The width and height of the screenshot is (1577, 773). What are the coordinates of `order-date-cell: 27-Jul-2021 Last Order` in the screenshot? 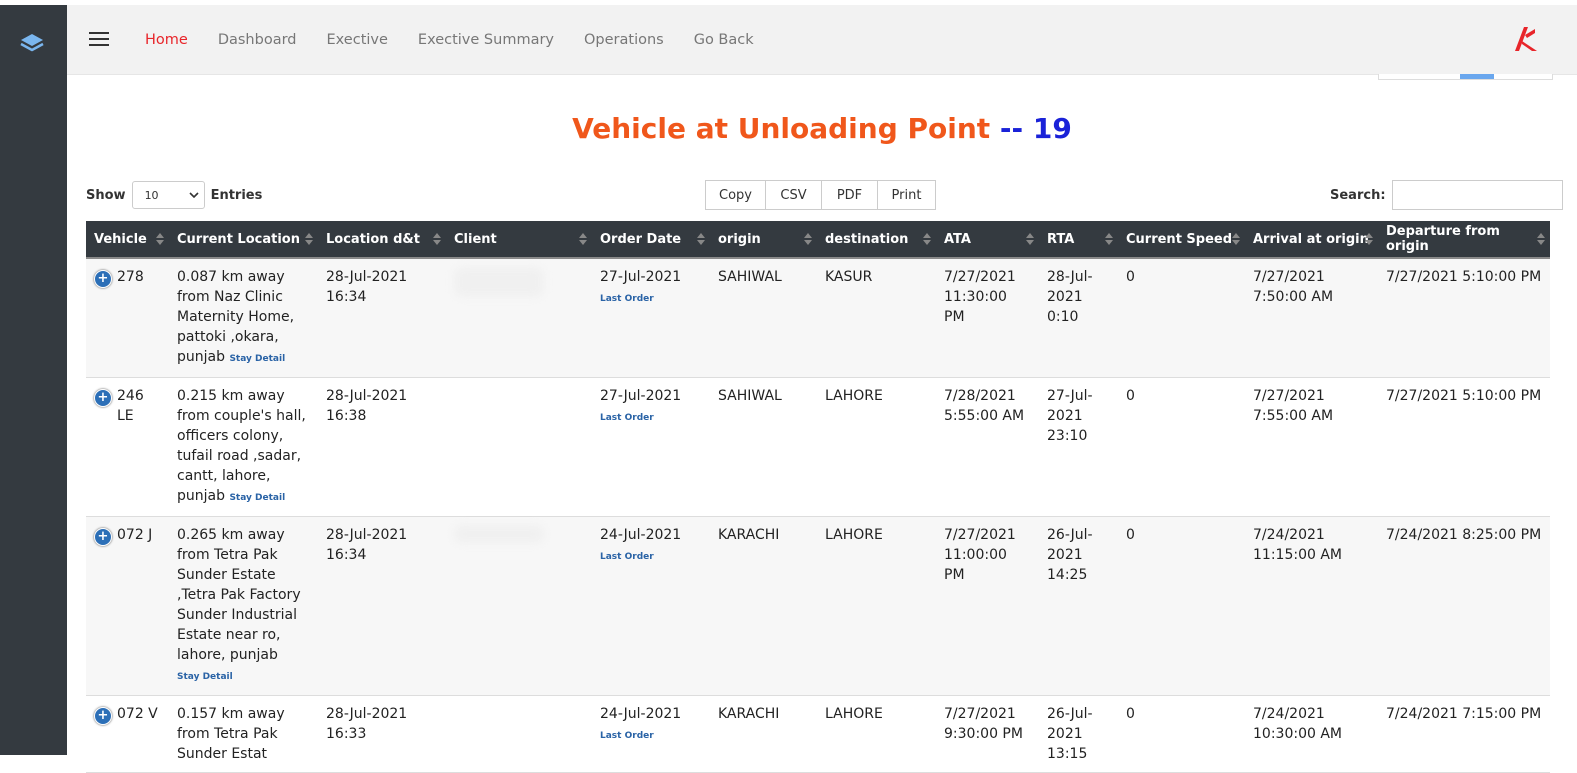 It's located at (651, 447).